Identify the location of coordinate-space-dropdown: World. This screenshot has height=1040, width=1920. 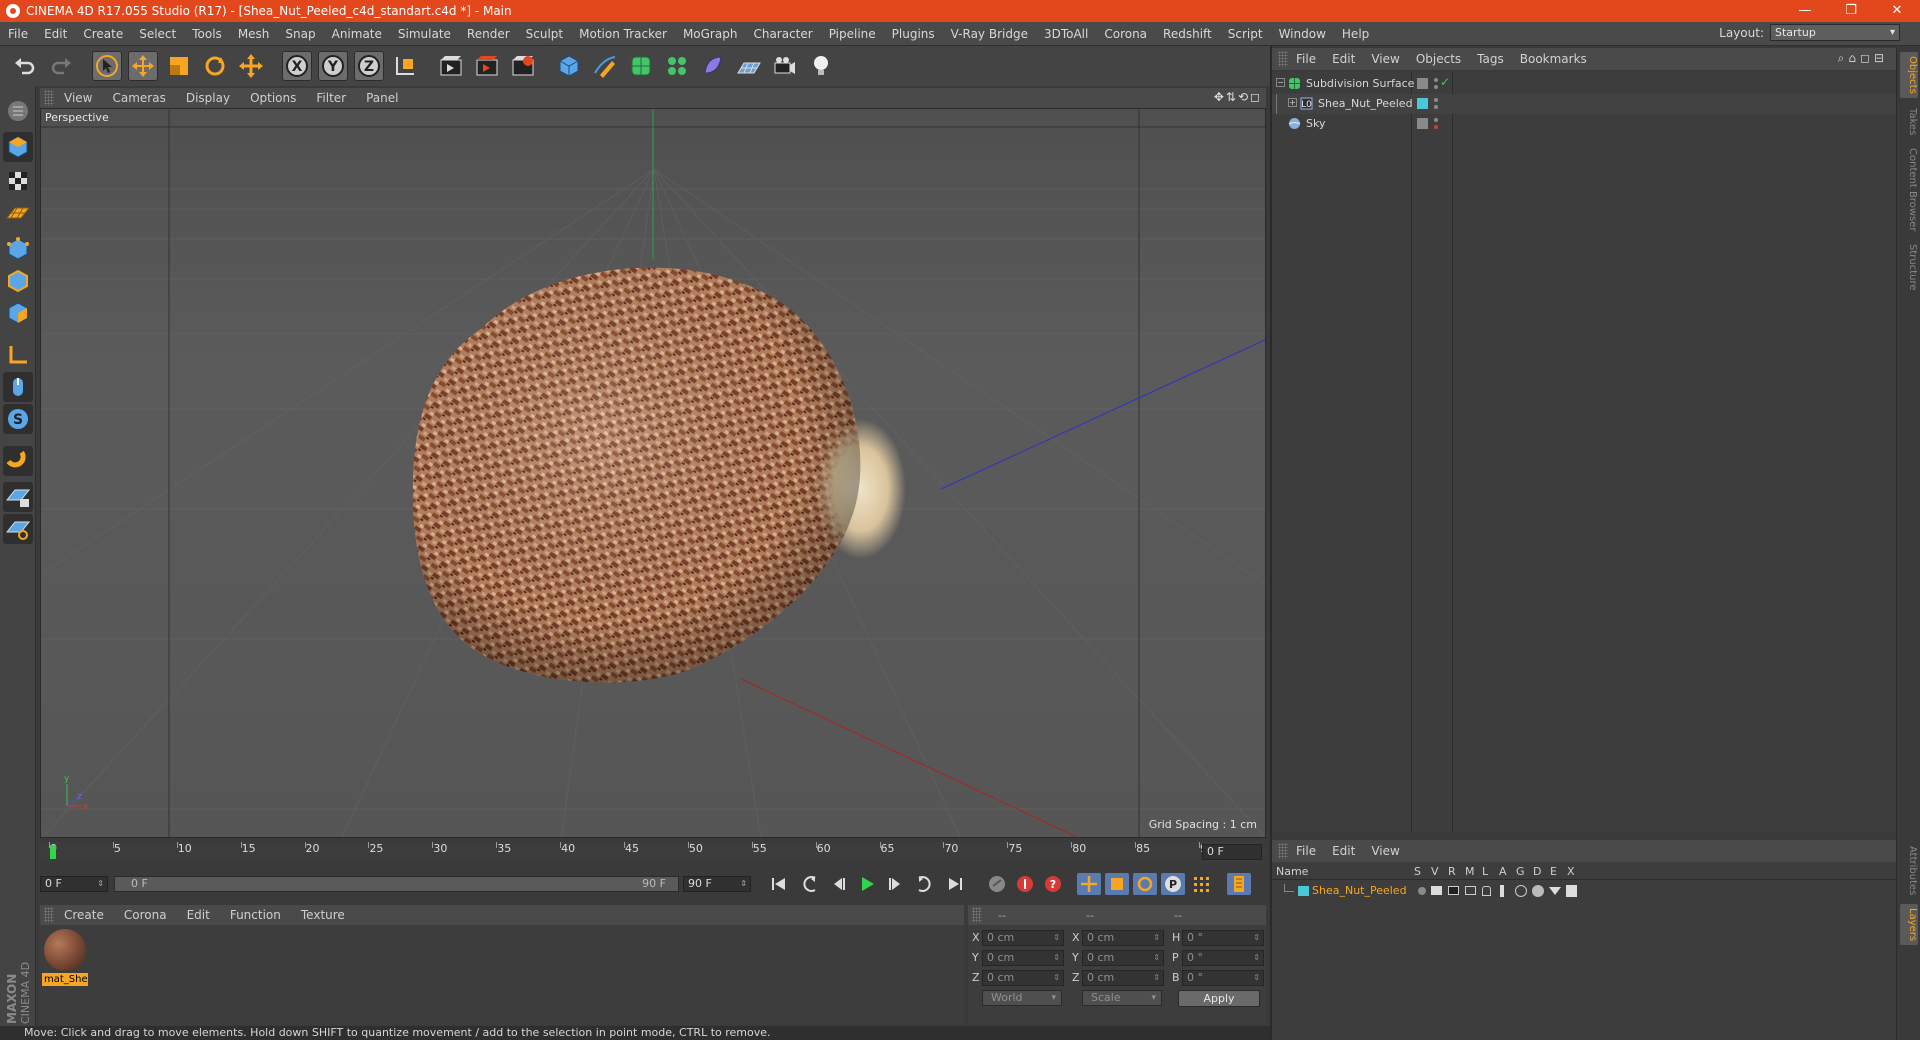
(1022, 998).